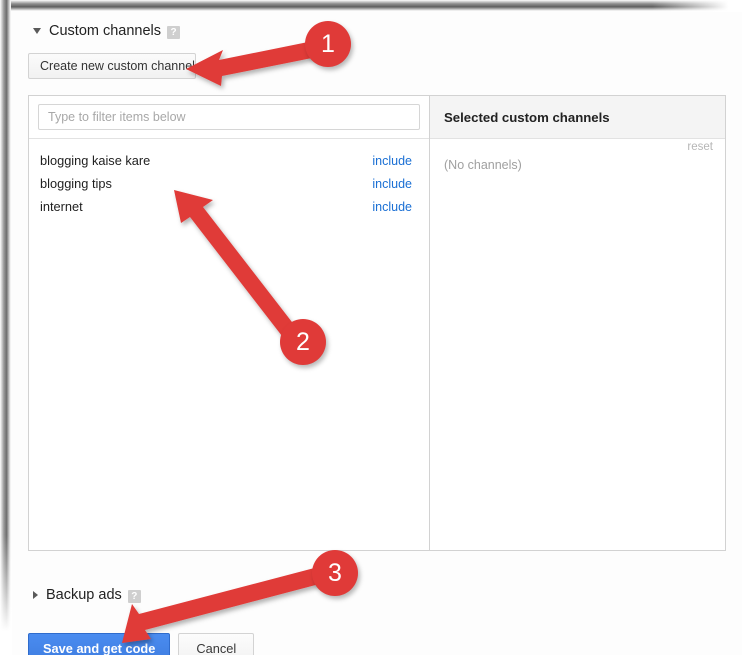 This screenshot has width=742, height=655. Describe the element at coordinates (37, 31) in the screenshot. I see `triangle-down-icon` at that location.